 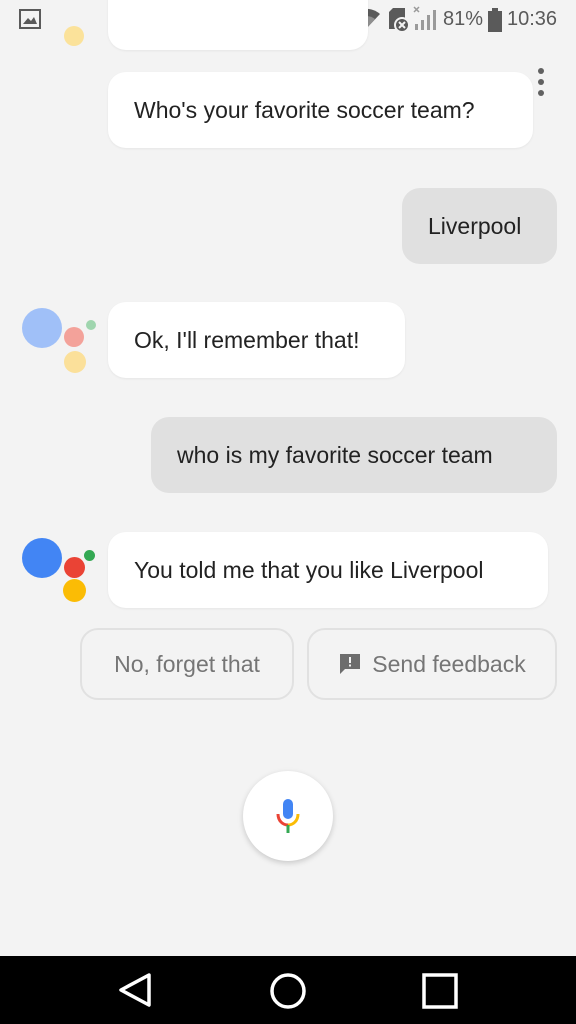 What do you see at coordinates (247, 339) in the screenshot?
I see `assistant-message-text: Ok, I'll remember that!` at bounding box center [247, 339].